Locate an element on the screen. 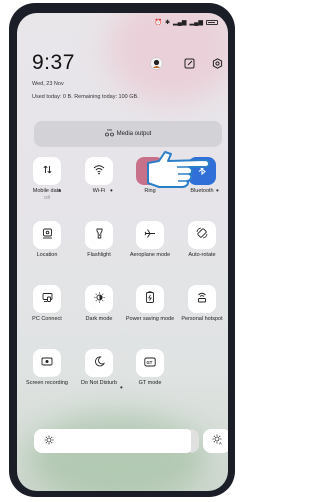  hotspot-icon is located at coordinates (202, 299).